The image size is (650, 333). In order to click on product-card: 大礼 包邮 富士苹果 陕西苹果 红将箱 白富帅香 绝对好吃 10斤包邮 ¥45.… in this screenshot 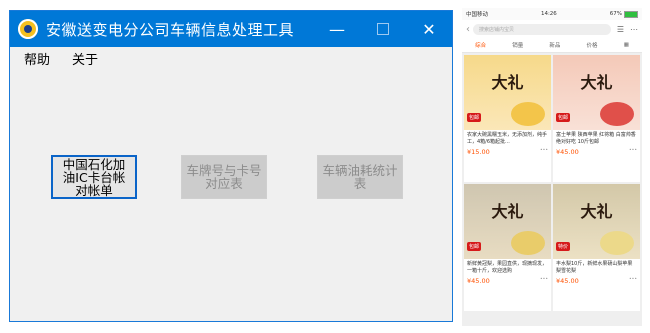, I will do `click(596, 118)`.